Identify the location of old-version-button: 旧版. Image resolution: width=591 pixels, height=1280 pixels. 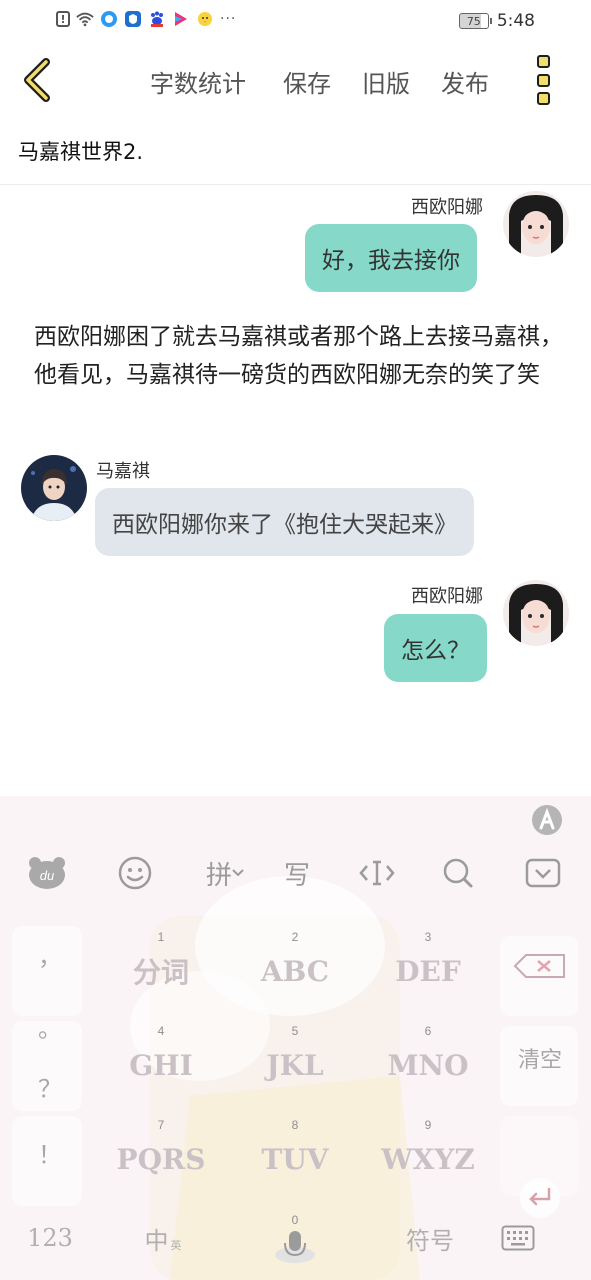
(386, 81).